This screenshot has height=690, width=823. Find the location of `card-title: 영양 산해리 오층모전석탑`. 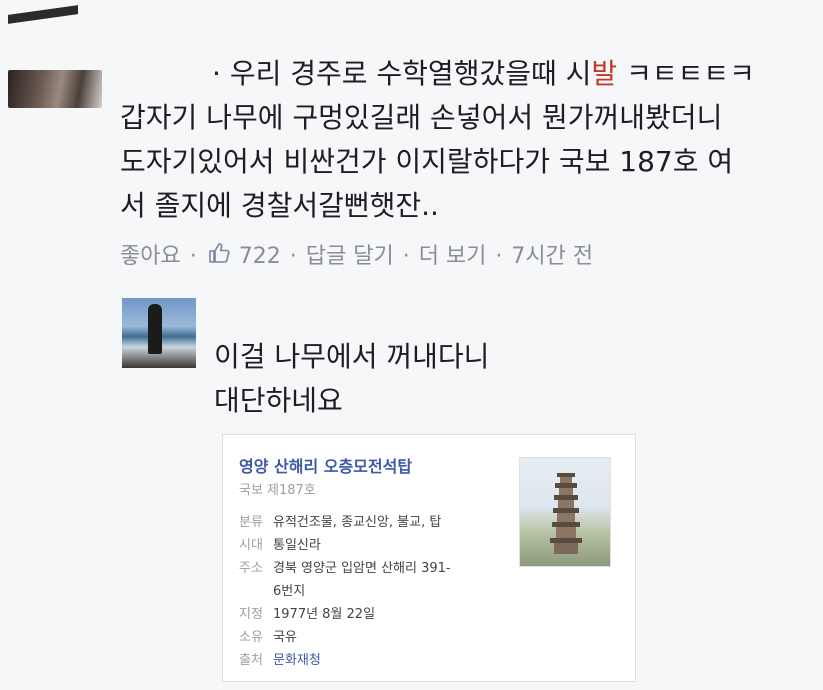

card-title: 영양 산해리 오층모전석탑 is located at coordinates (325, 465).